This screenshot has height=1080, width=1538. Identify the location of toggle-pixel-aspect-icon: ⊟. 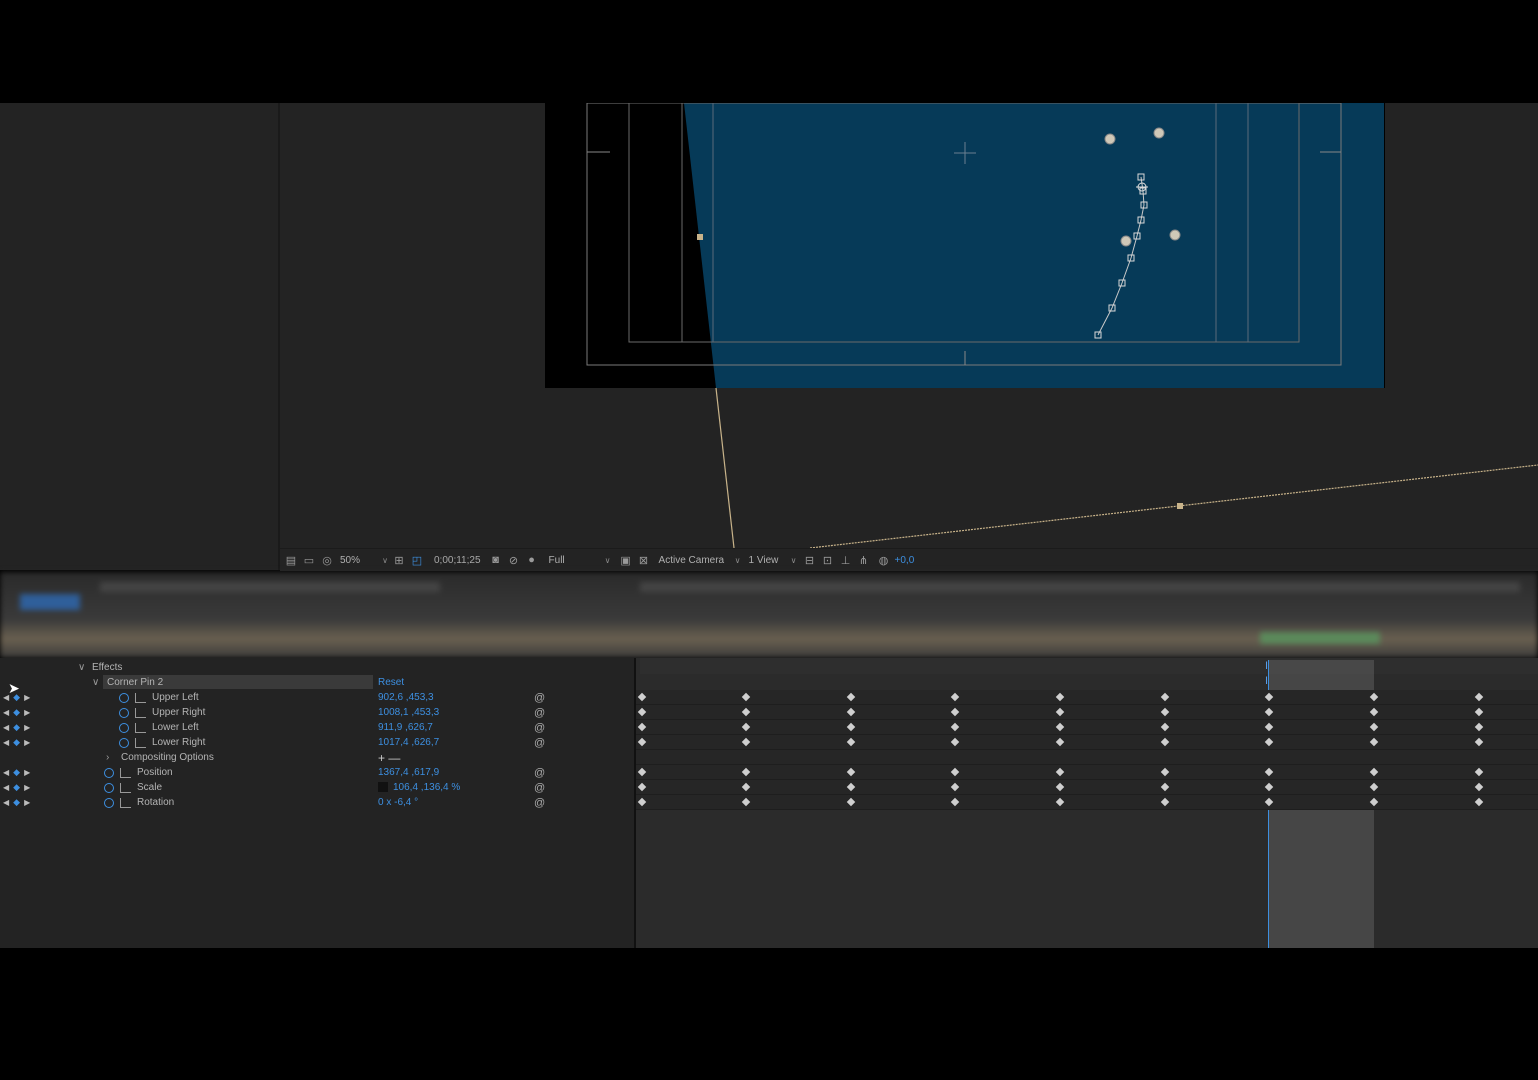
(810, 560).